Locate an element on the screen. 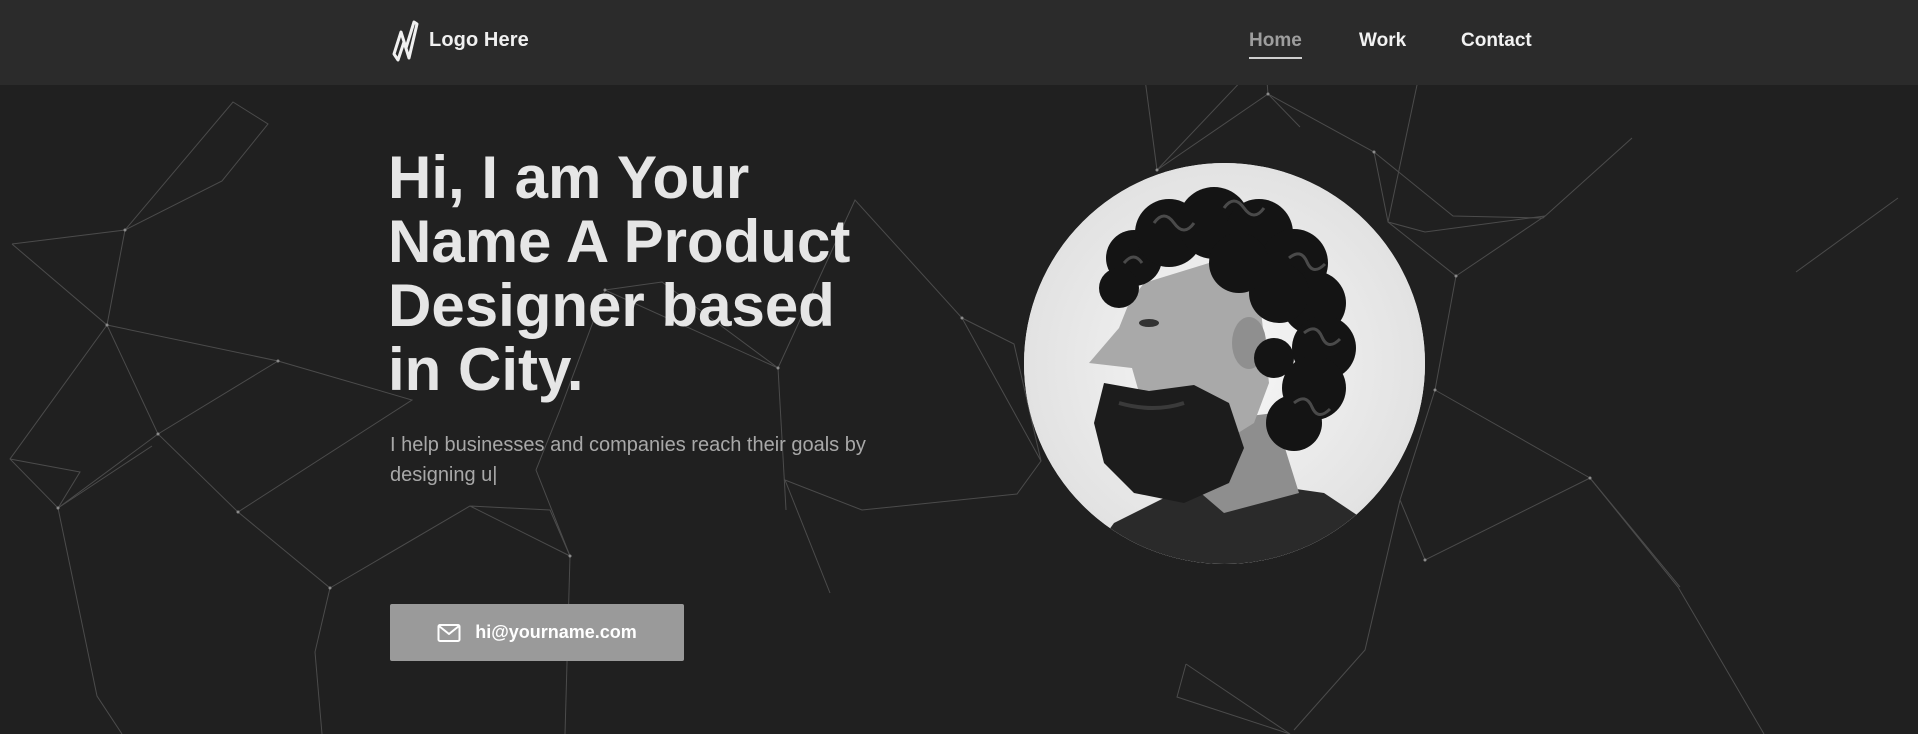  hero-title-line: Name A Product is located at coordinates (619, 241).